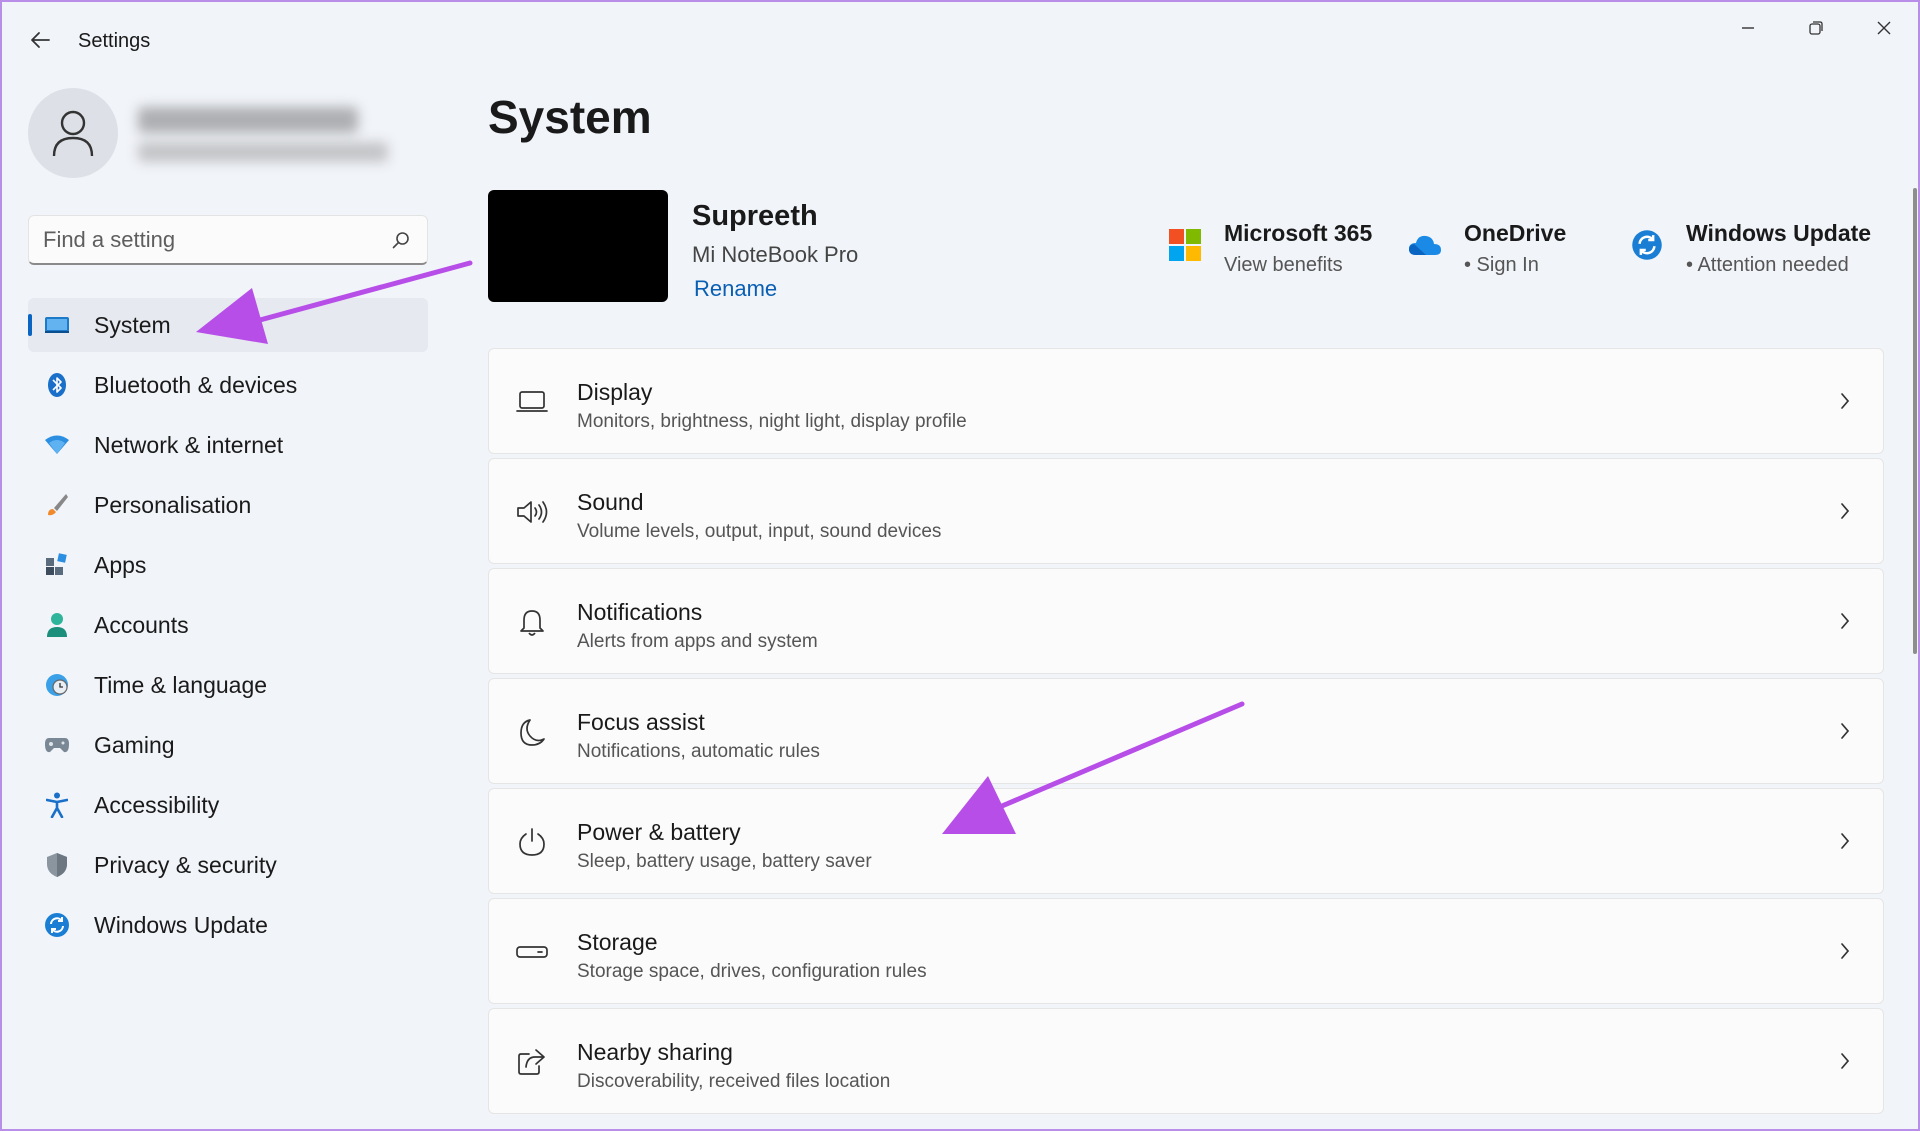  I want to click on profile-email-blurred, so click(263, 152).